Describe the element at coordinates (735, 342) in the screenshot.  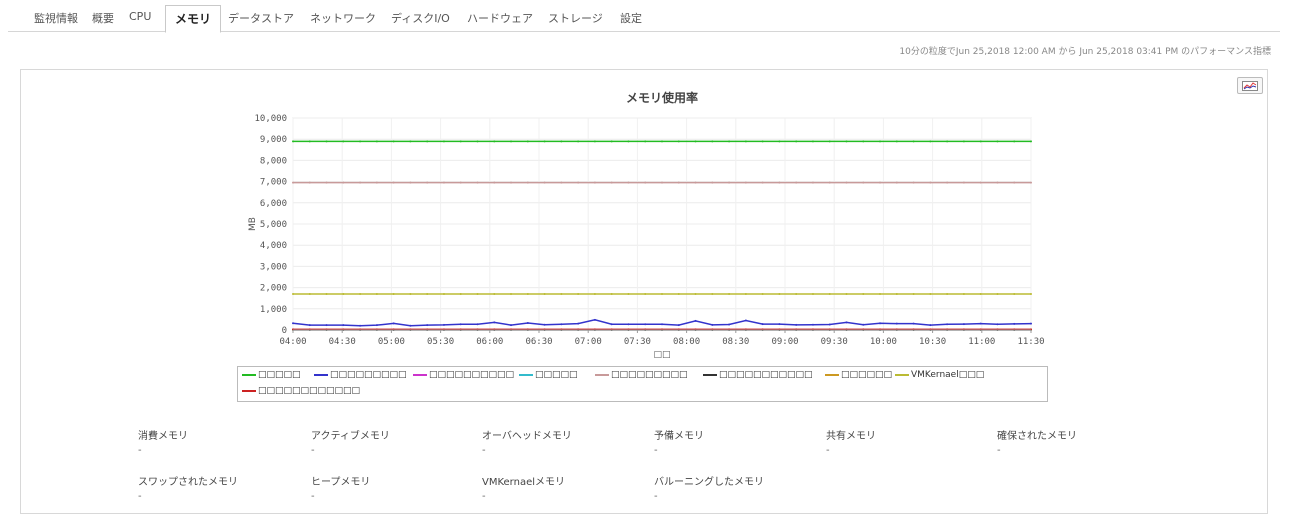
I see `x-tick-label: 08:30` at that location.